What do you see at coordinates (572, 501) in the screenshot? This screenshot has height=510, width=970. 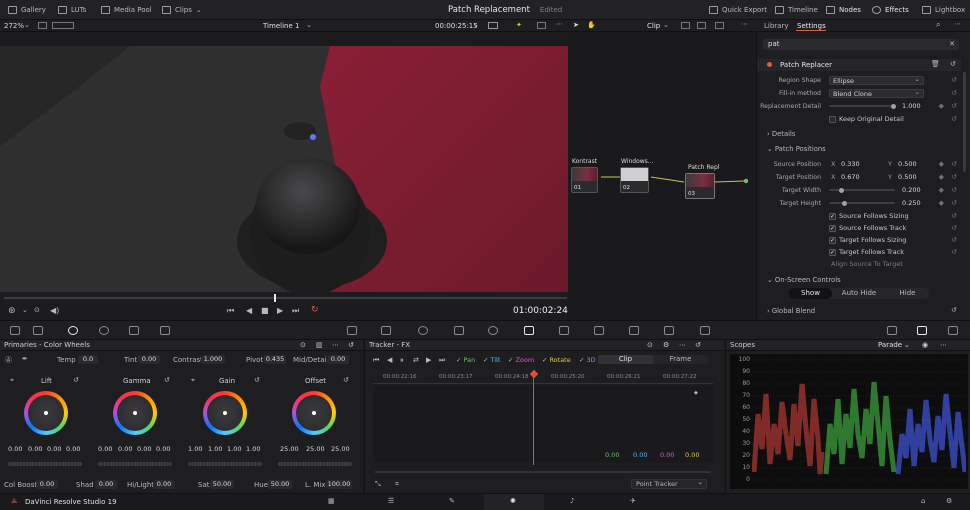 I see `fairlight-page-icon: ♪` at bounding box center [572, 501].